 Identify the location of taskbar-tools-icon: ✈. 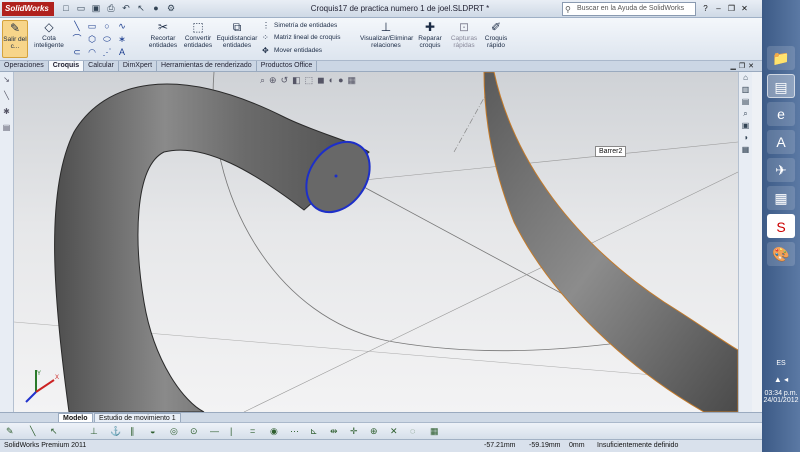
(781, 170).